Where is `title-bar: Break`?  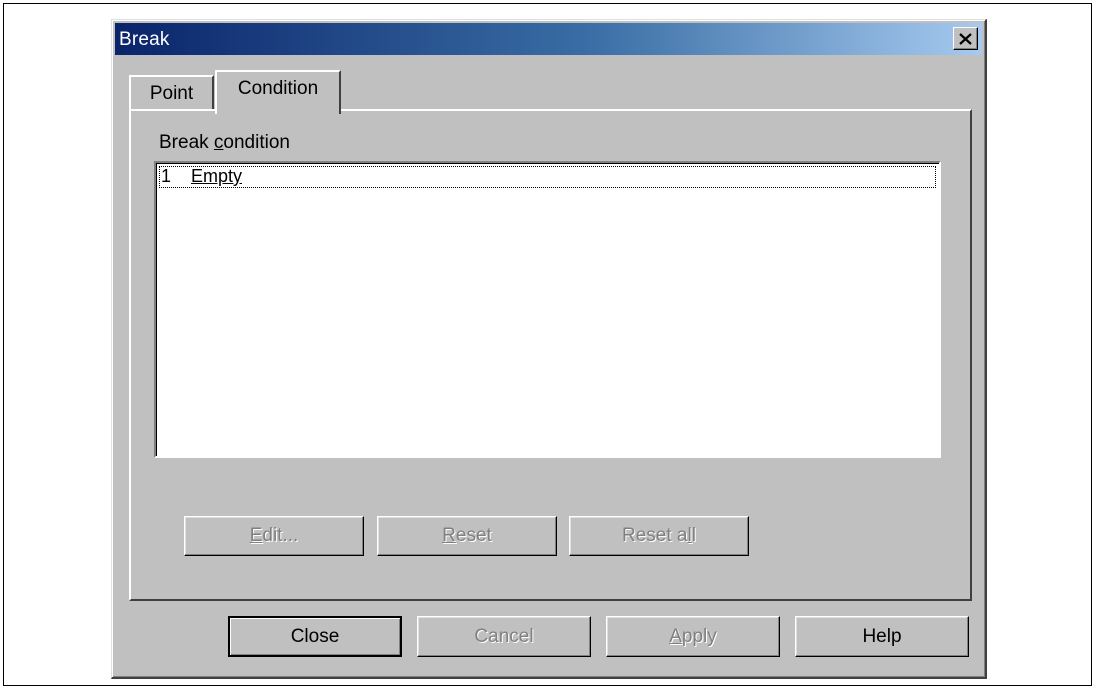
title-bar: Break is located at coordinates (548, 39).